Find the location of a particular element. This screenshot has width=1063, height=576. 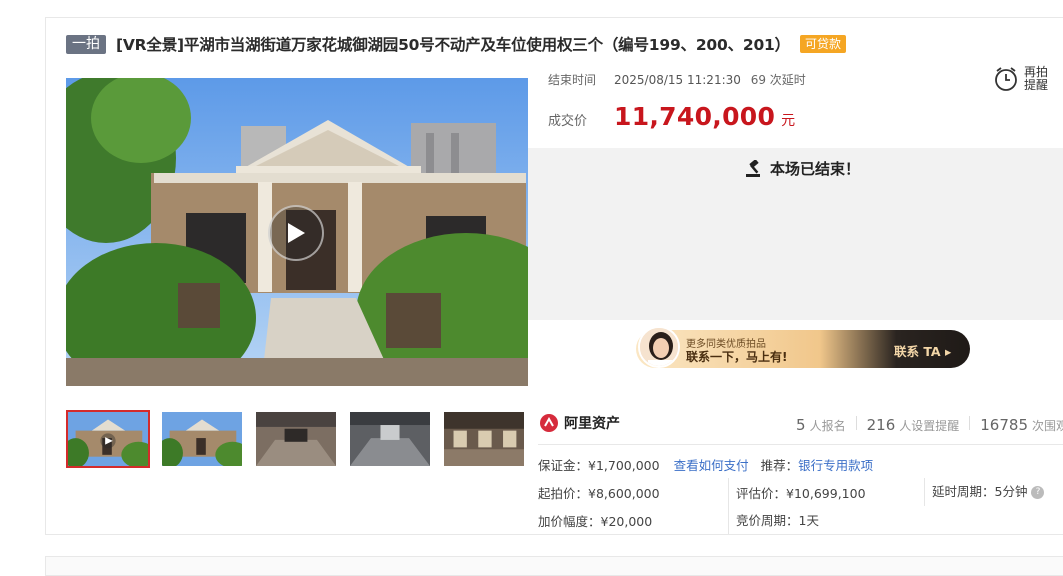

agent-avatar is located at coordinates (659, 347).